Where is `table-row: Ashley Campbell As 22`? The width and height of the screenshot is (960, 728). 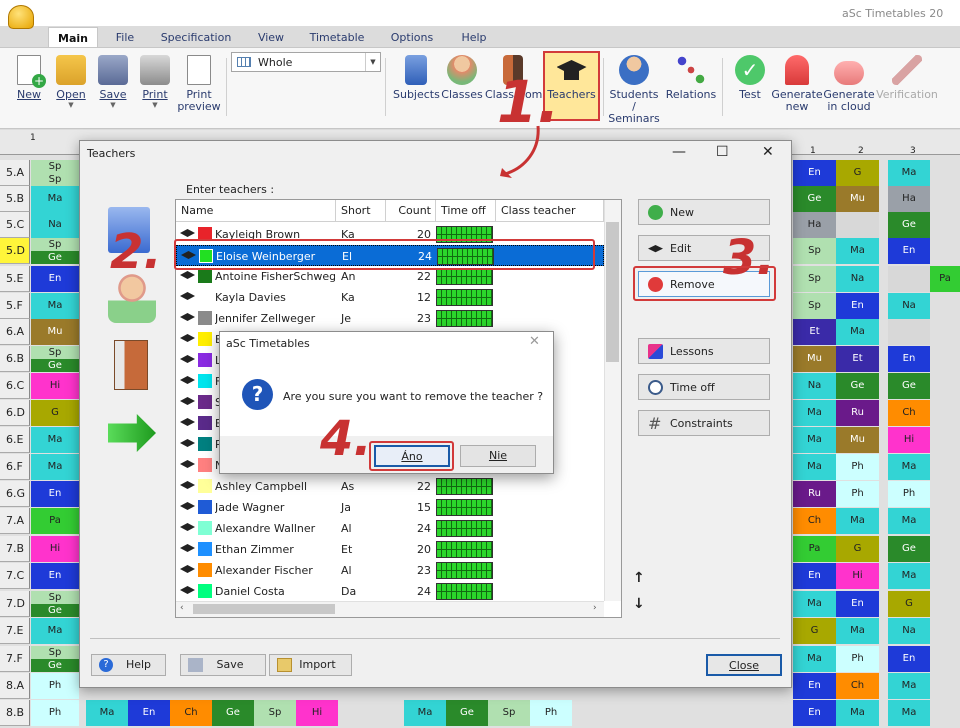 table-row: Ashley Campbell As 22 is located at coordinates (390, 486).